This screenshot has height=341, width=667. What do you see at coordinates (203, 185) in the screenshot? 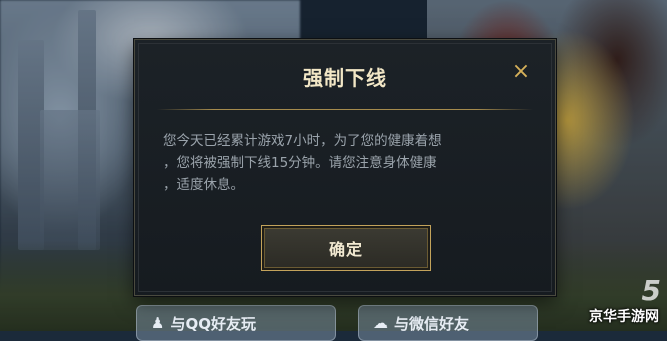
I see `message-line: ，适度休息。` at bounding box center [203, 185].